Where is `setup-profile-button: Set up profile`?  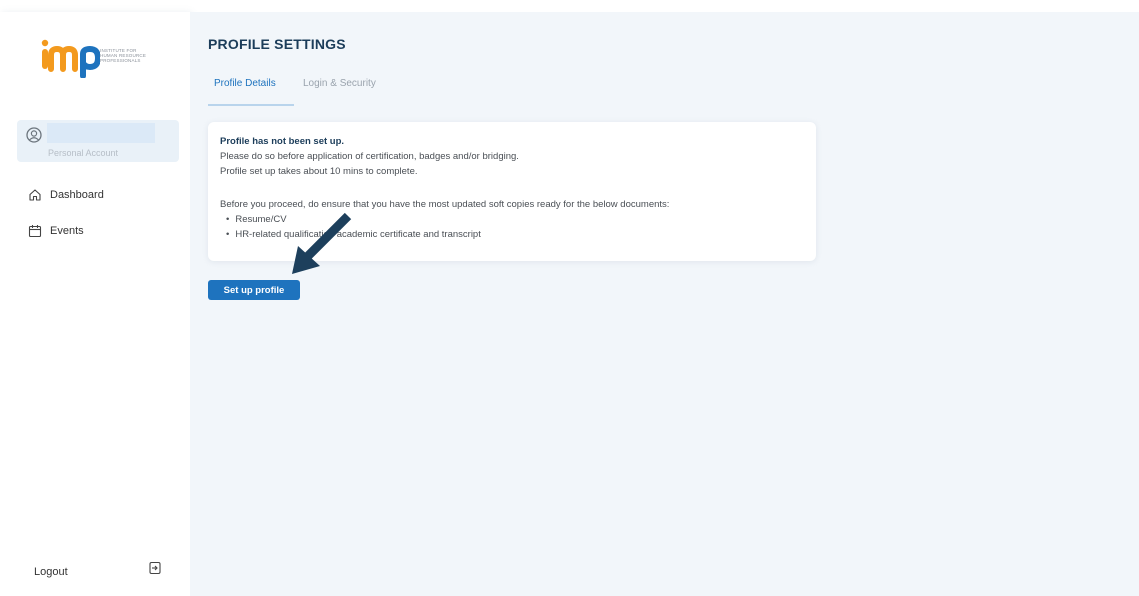 setup-profile-button: Set up profile is located at coordinates (254, 290).